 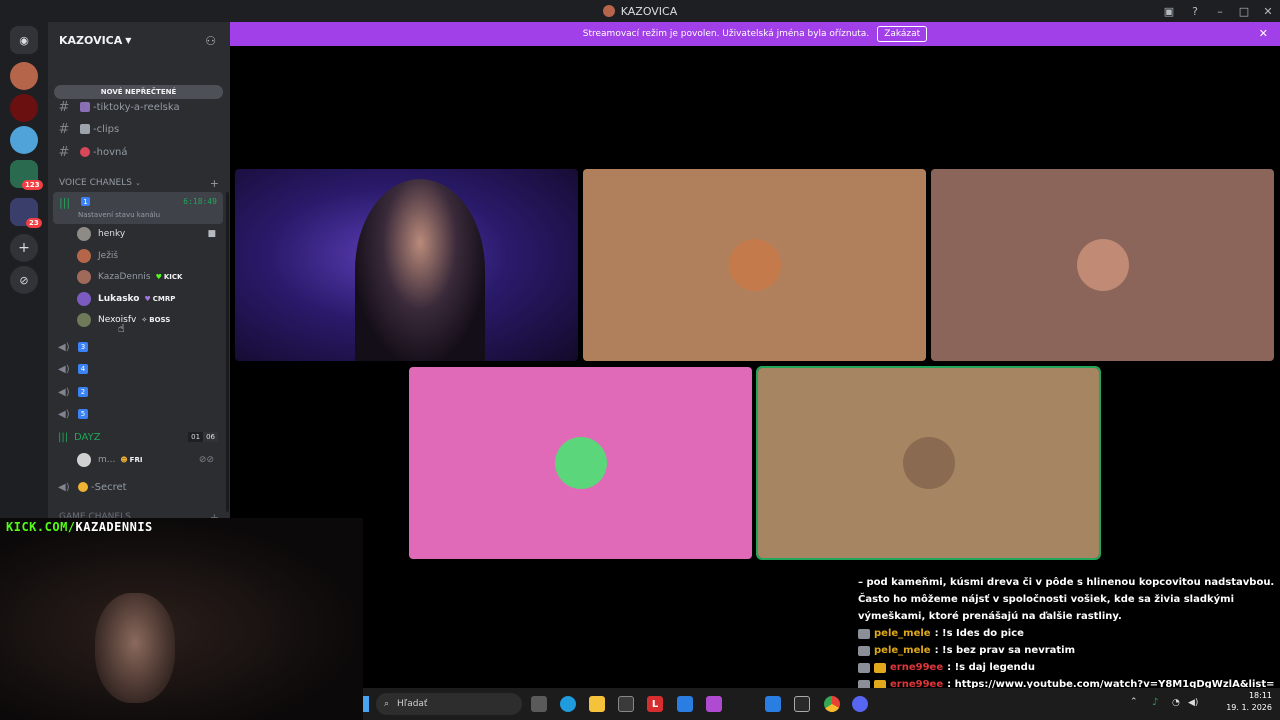 What do you see at coordinates (139, 40) in the screenshot?
I see `server-header: KAZOVICA ▼ ⚇` at bounding box center [139, 40].